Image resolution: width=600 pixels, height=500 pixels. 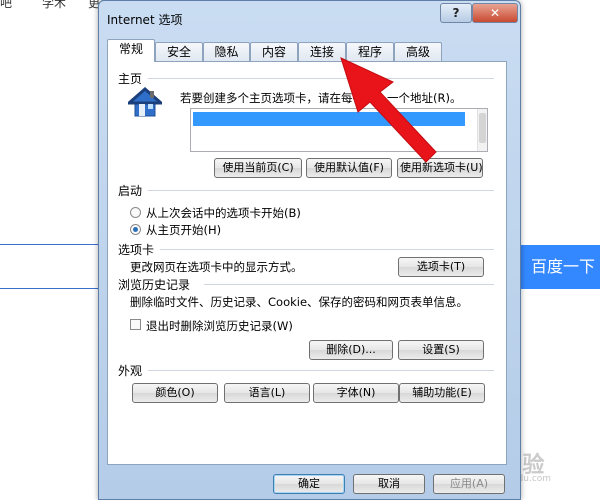 I want to click on startup-radio-last-session, so click(x=135, y=212).